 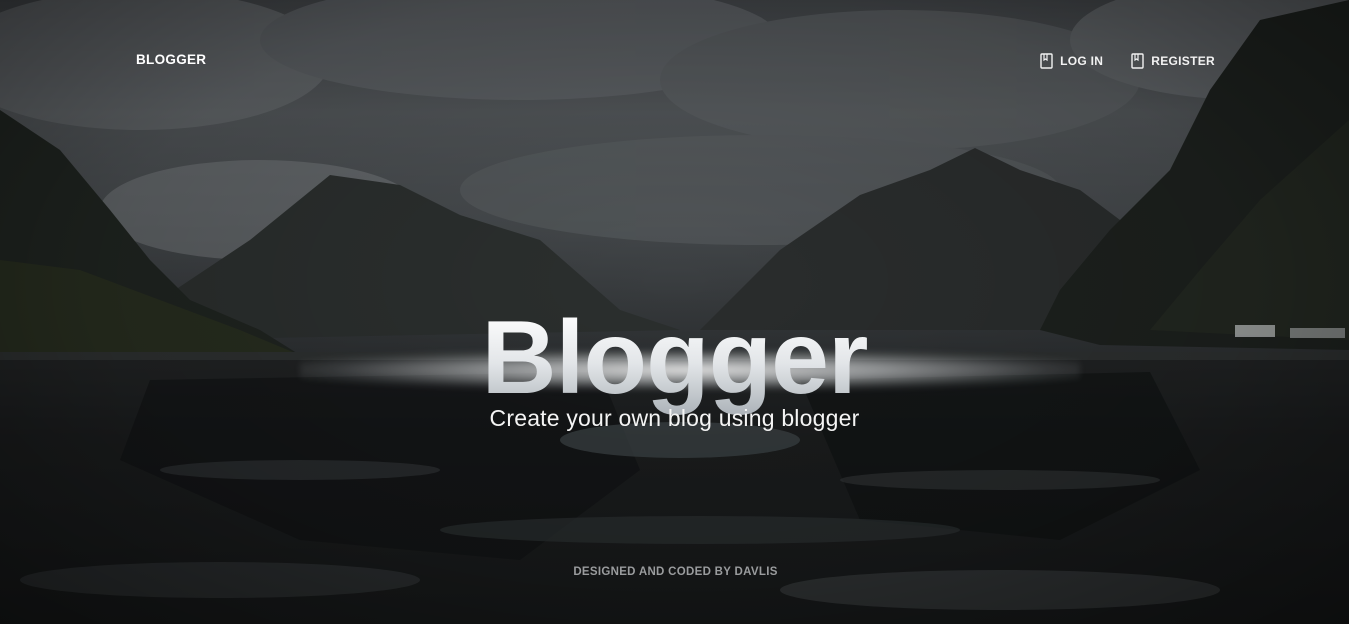 What do you see at coordinates (675, 572) in the screenshot?
I see `footer-credit: DESIGNED AND CODED BY DAVLIS` at bounding box center [675, 572].